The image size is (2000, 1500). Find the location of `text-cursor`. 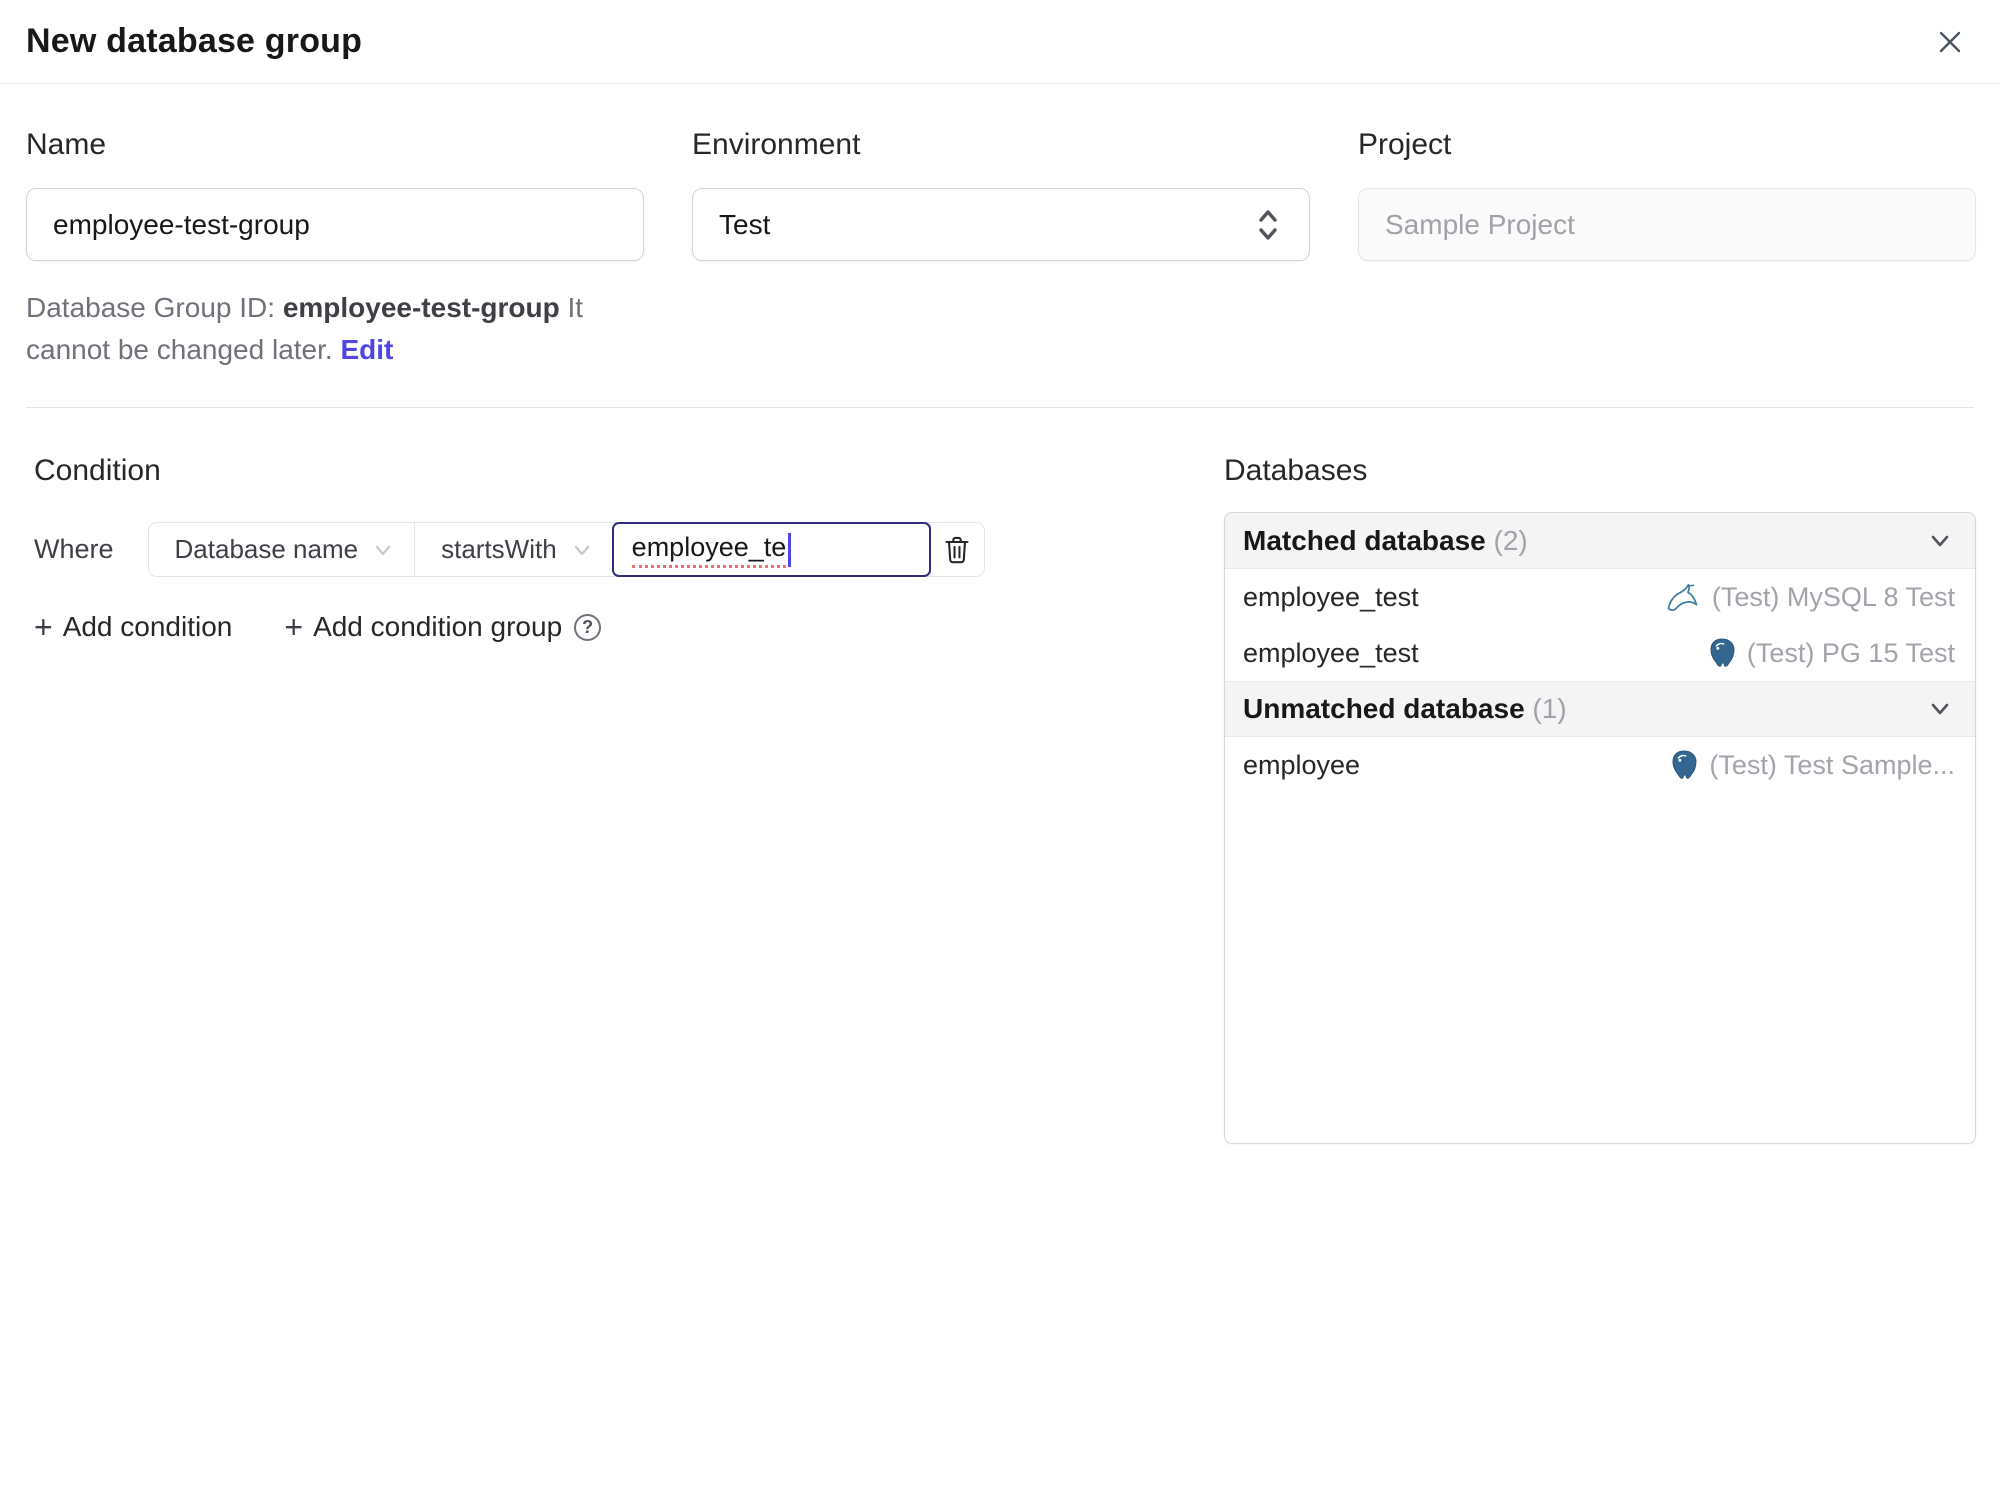

text-cursor is located at coordinates (789, 549).